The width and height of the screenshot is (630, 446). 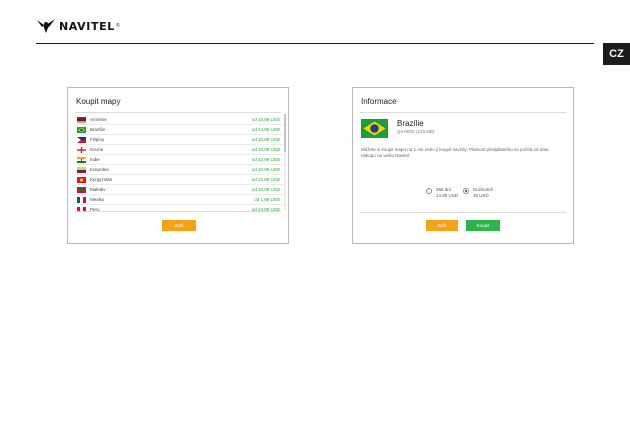 What do you see at coordinates (180, 190) in the screenshot?
I see `country-row: Malediv od 10,99 USD` at bounding box center [180, 190].